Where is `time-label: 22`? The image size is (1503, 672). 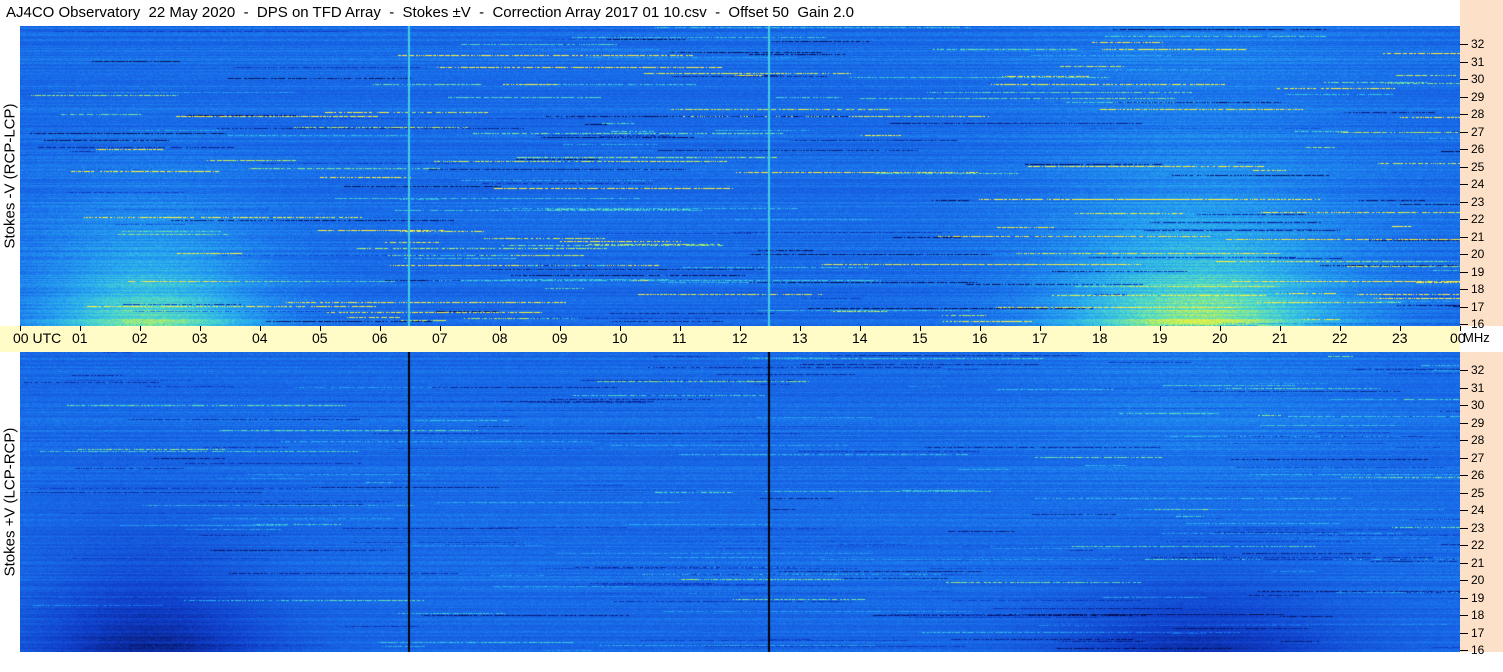 time-label: 22 is located at coordinates (1340, 338).